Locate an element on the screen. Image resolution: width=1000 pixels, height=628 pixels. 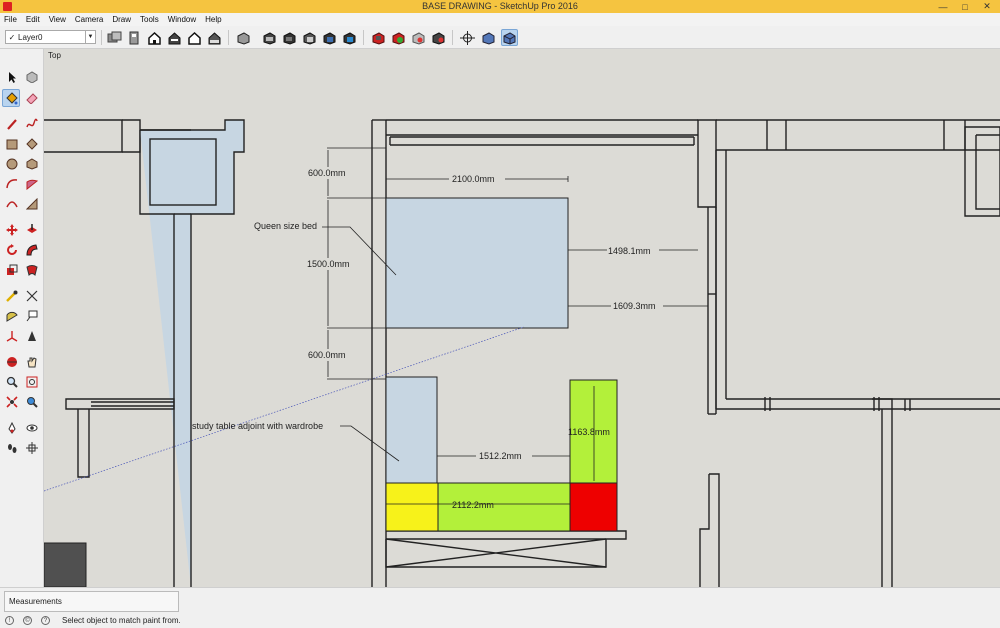
hidden-line-style-icon is located at coordinates (289, 37).